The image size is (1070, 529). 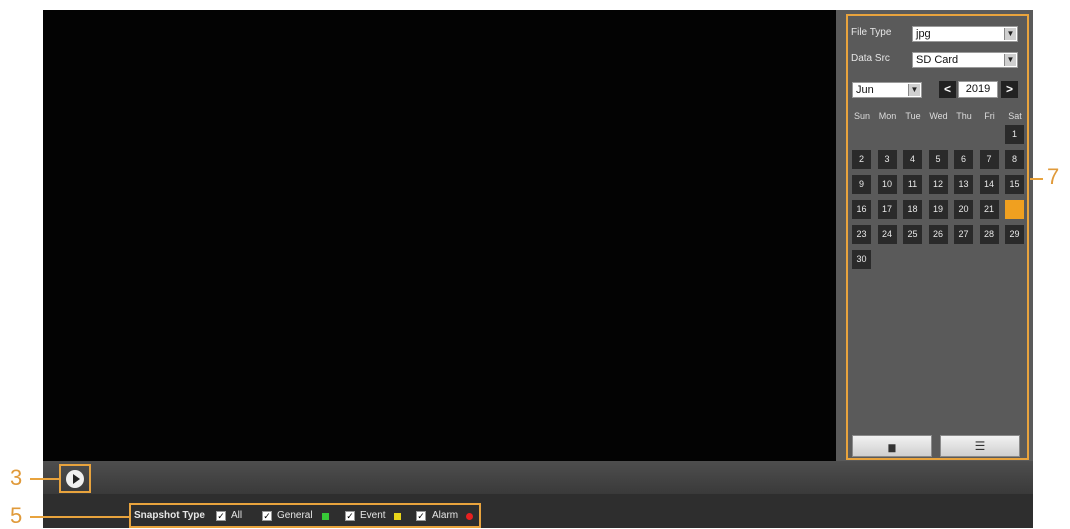 What do you see at coordinates (16, 477) in the screenshot?
I see `callout-3-number: 3` at bounding box center [16, 477].